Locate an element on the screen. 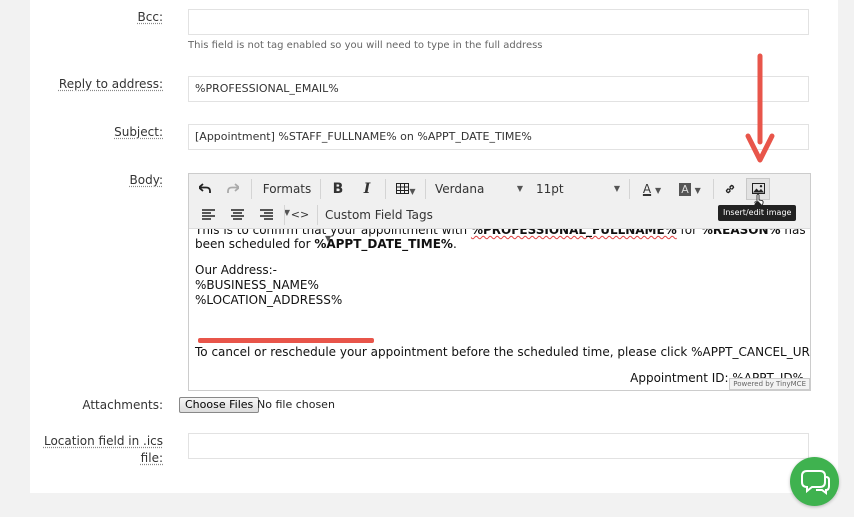 Image resolution: width=854 pixels, height=517 pixels. align-center-button is located at coordinates (237, 215).